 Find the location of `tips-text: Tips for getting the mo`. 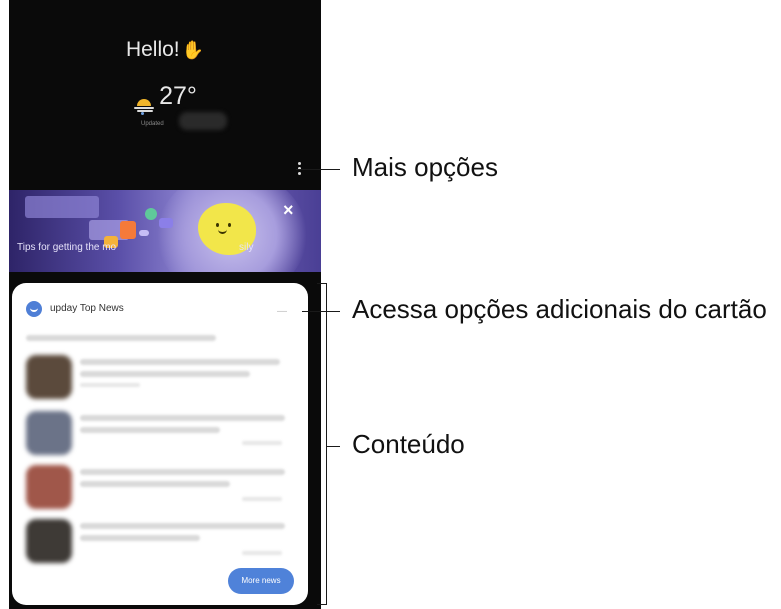

tips-text: Tips for getting the mo is located at coordinates (67, 247).